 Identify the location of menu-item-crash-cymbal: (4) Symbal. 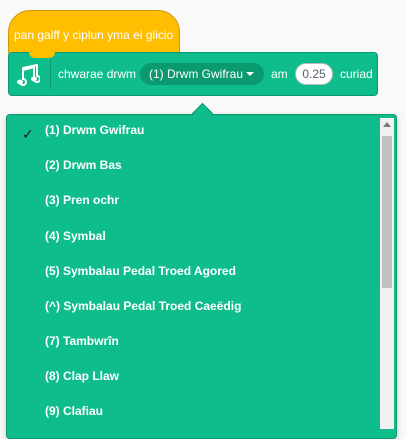
(75, 236).